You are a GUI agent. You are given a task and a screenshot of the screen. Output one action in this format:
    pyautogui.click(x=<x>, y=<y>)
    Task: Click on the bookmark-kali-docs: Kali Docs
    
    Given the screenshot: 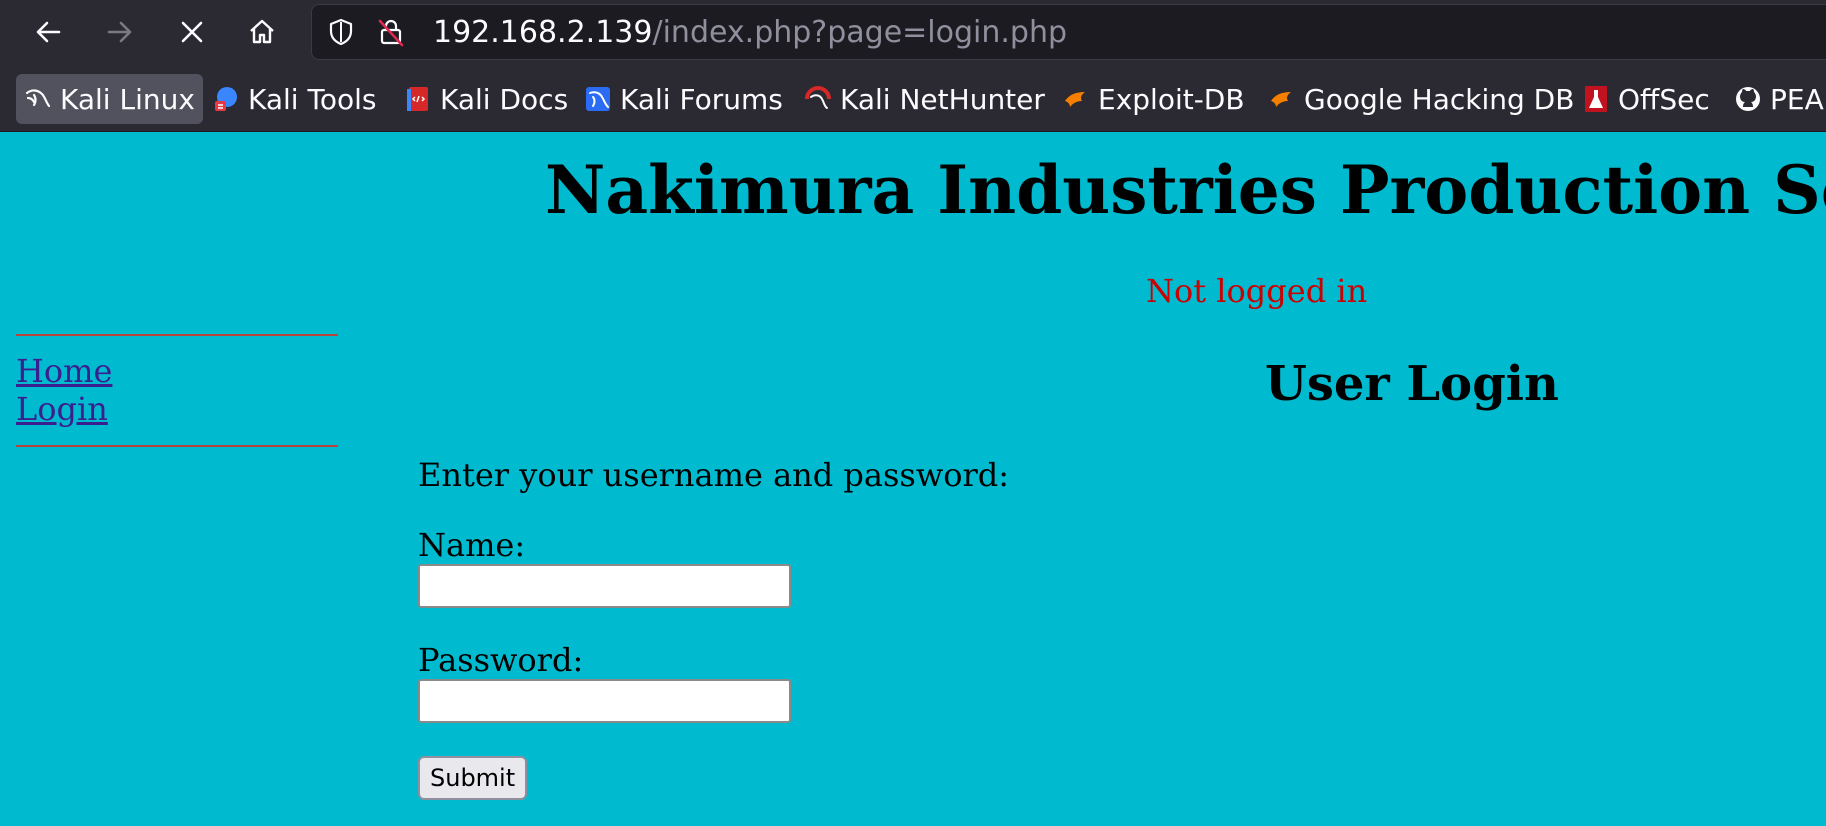 What is the action you would take?
    pyautogui.click(x=486, y=99)
    